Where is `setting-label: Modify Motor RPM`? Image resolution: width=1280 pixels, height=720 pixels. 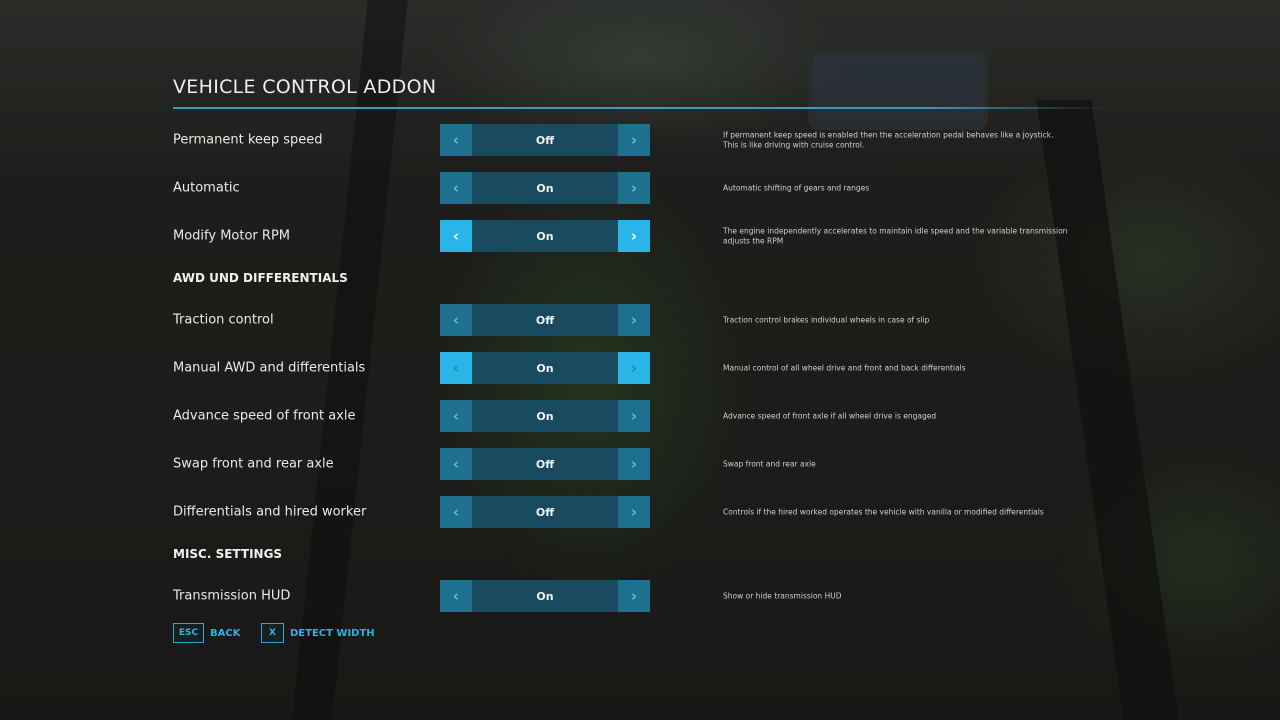 setting-label: Modify Motor RPM is located at coordinates (231, 236).